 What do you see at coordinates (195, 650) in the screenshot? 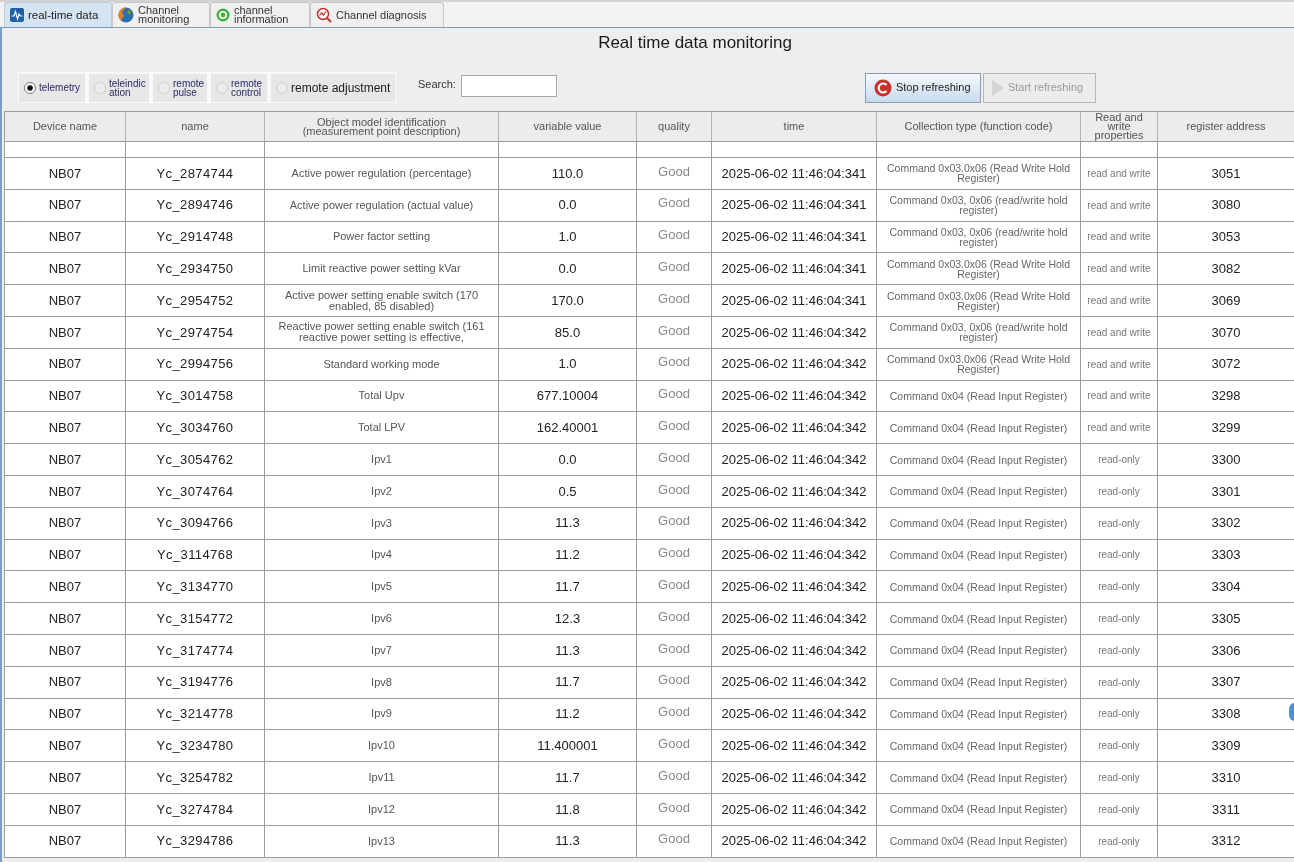
I see `table-cell-text: Yc_3174774` at bounding box center [195, 650].